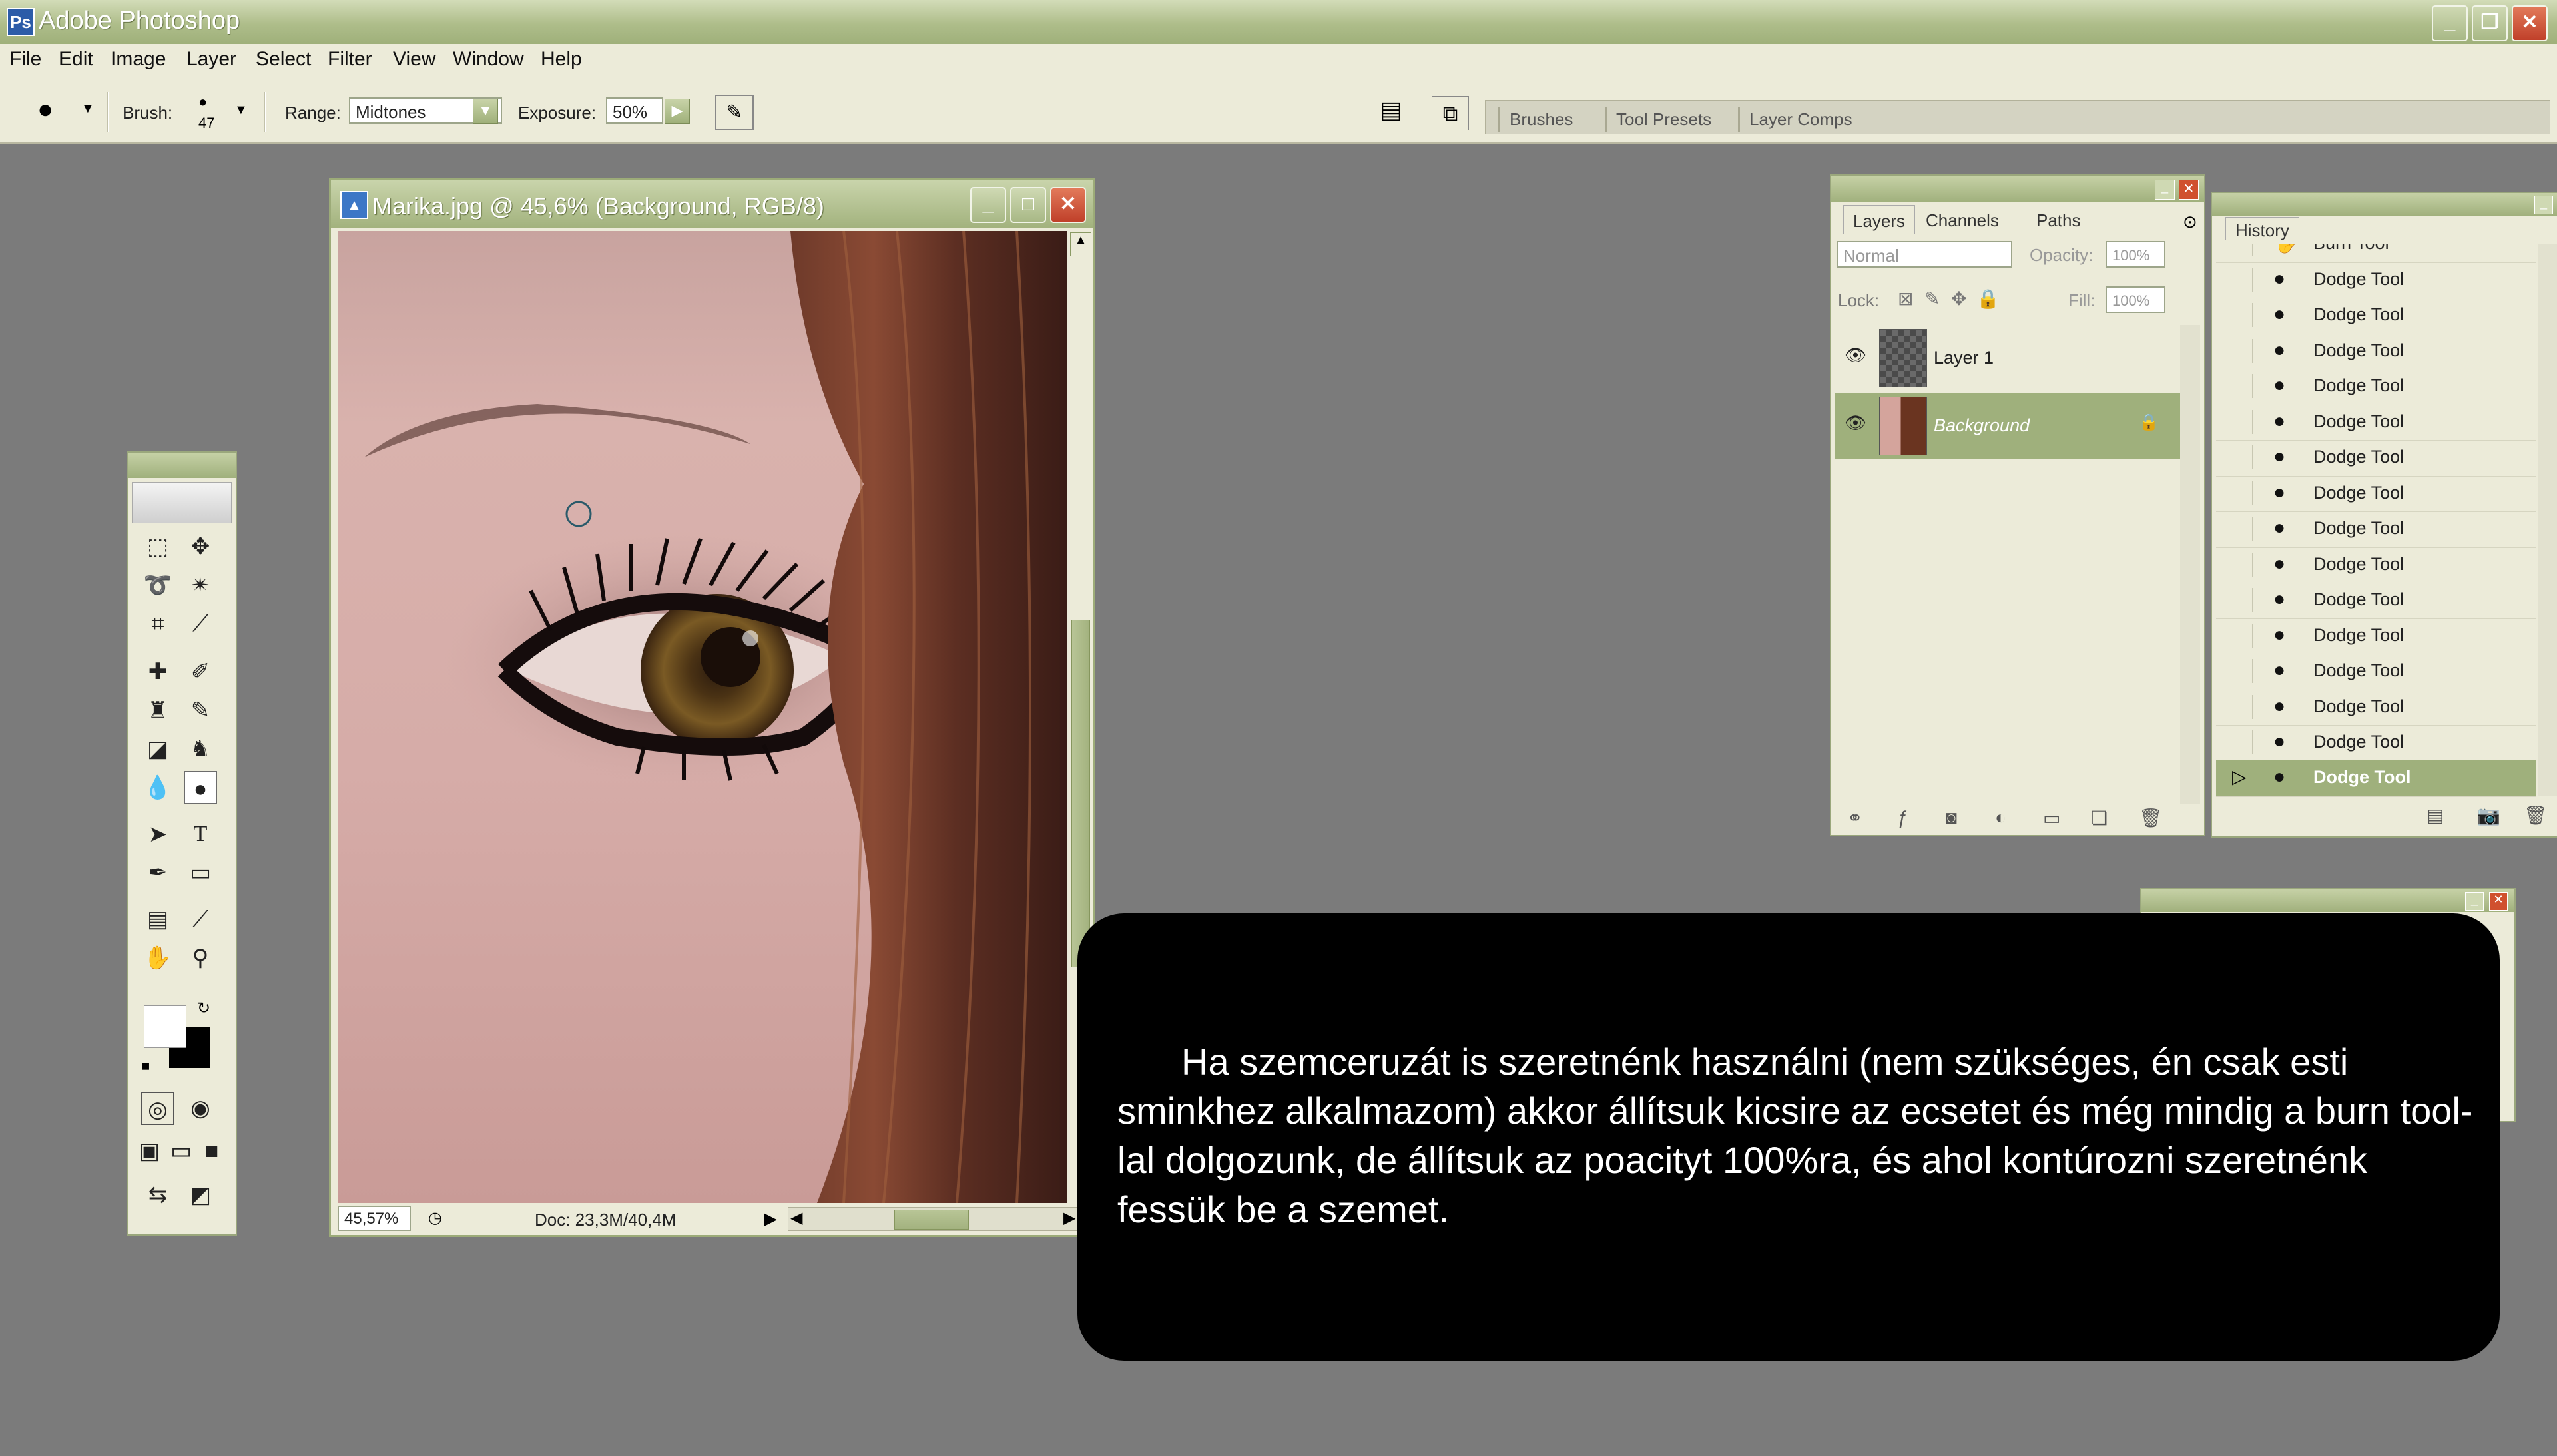  Describe the element at coordinates (157, 749) in the screenshot. I see `eraser-tool-icon: ◪` at that location.